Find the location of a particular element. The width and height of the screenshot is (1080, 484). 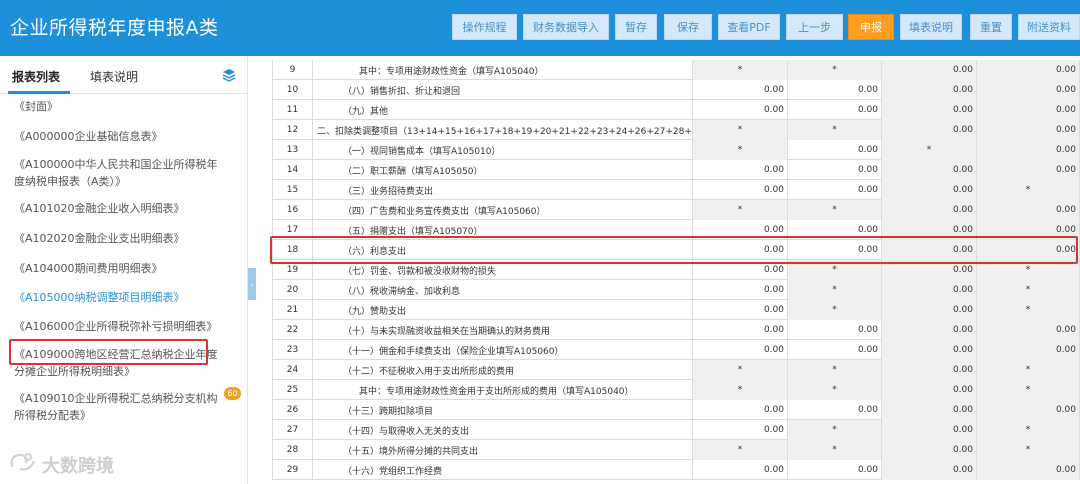

layers-icon is located at coordinates (229, 75).